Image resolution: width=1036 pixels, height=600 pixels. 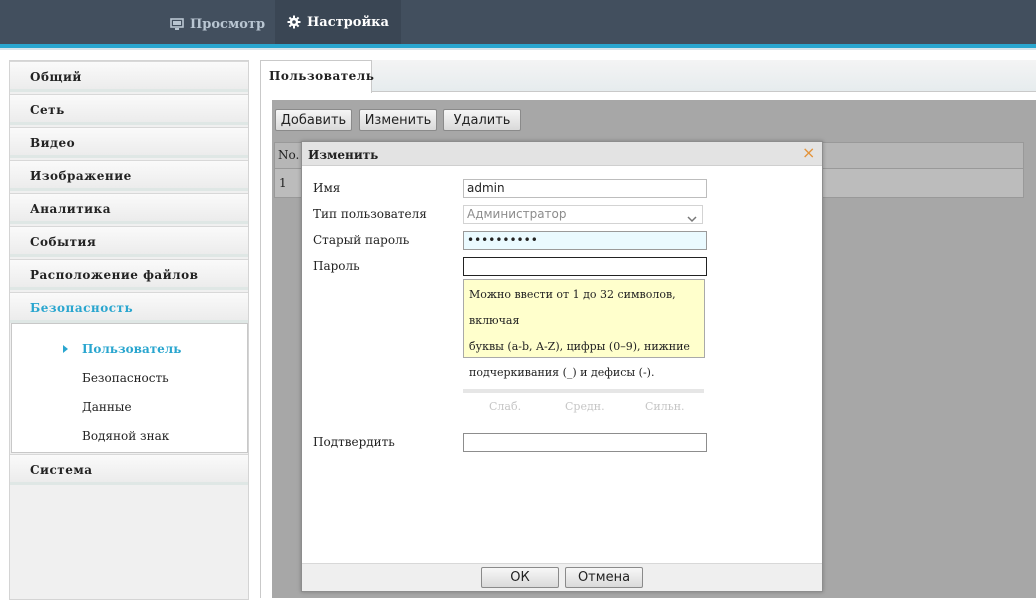 I want to click on ok-button: ОК, so click(x=520, y=577).